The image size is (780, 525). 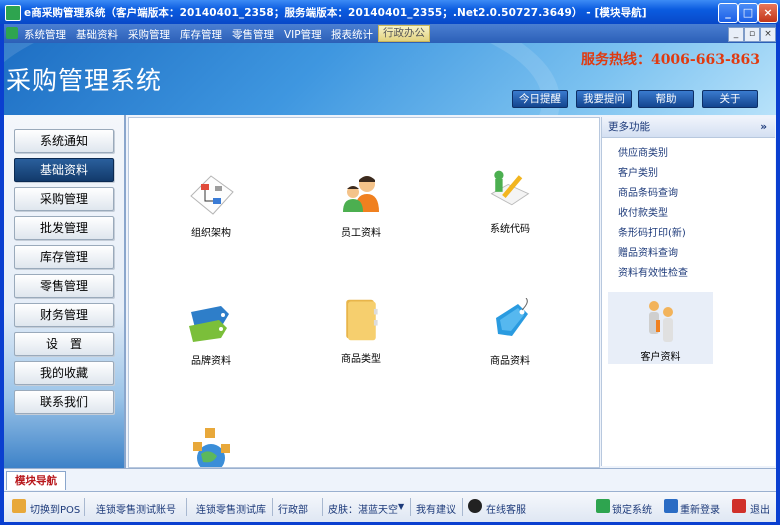 What do you see at coordinates (648, 191) in the screenshot?
I see `link-barcode-query: 商品条码查询` at bounding box center [648, 191].